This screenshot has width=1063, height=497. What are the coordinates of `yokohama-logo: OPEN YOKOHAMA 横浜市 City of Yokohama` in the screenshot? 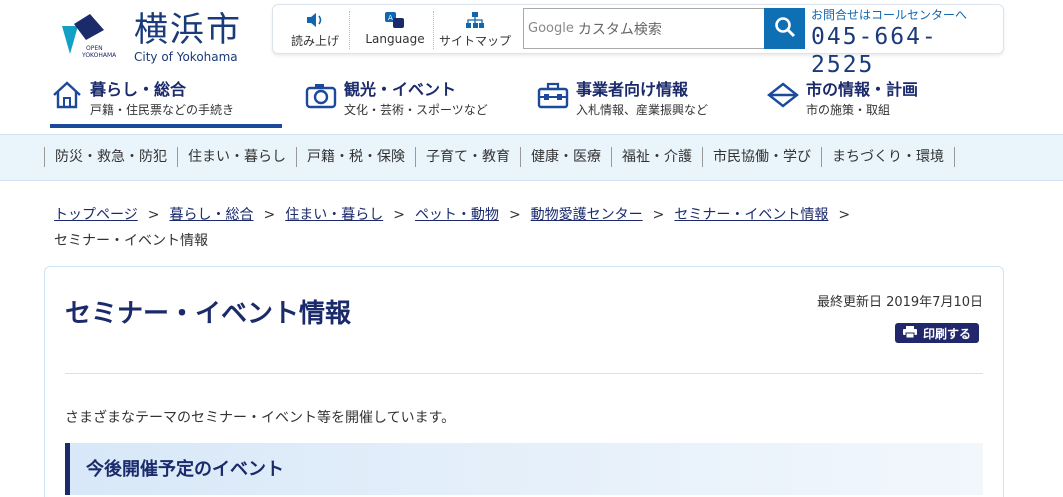 It's located at (156, 39).